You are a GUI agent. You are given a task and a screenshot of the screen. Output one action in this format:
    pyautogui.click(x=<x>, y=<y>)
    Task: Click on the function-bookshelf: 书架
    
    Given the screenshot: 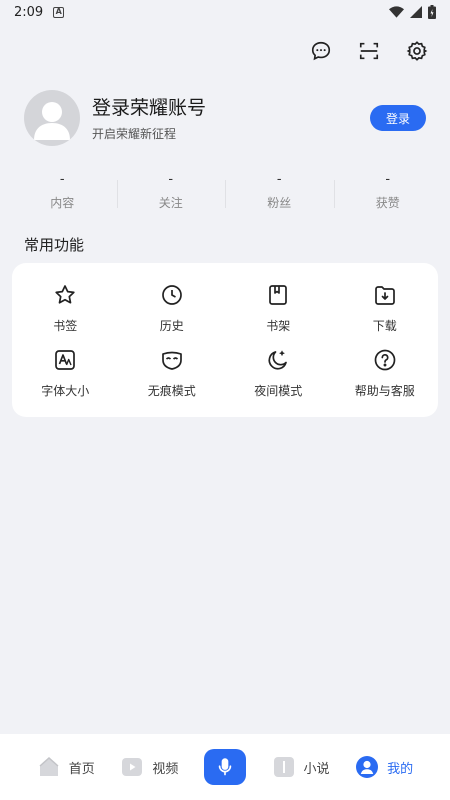 What is the action you would take?
    pyautogui.click(x=278, y=307)
    